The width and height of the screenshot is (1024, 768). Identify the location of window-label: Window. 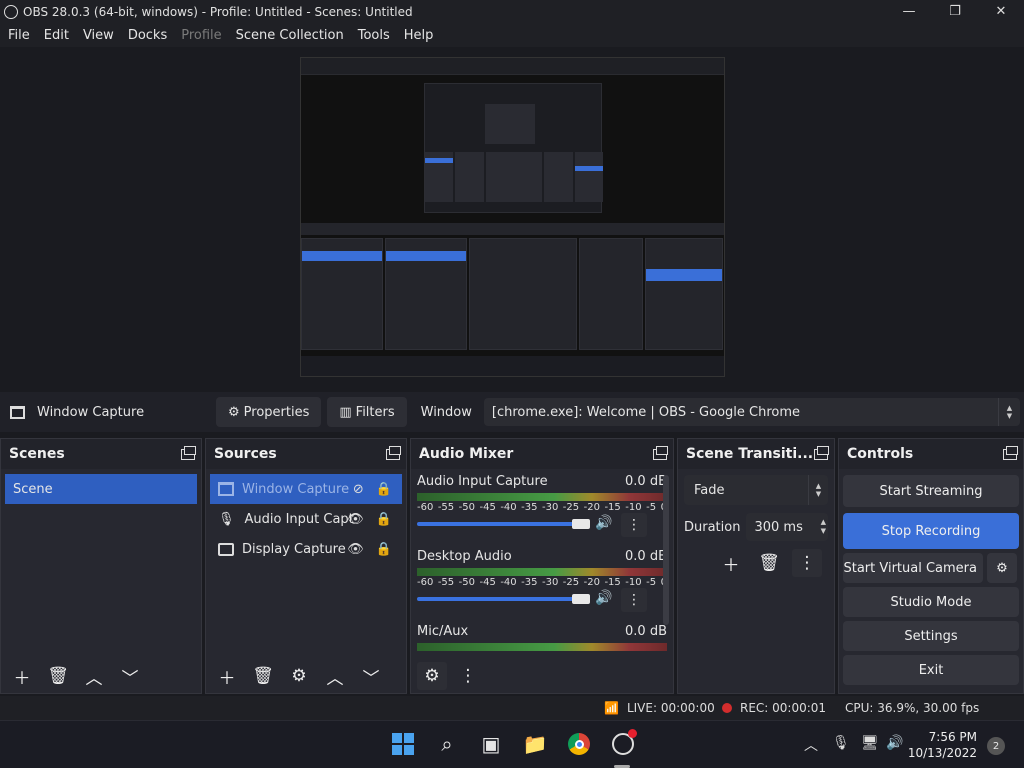
(446, 412).